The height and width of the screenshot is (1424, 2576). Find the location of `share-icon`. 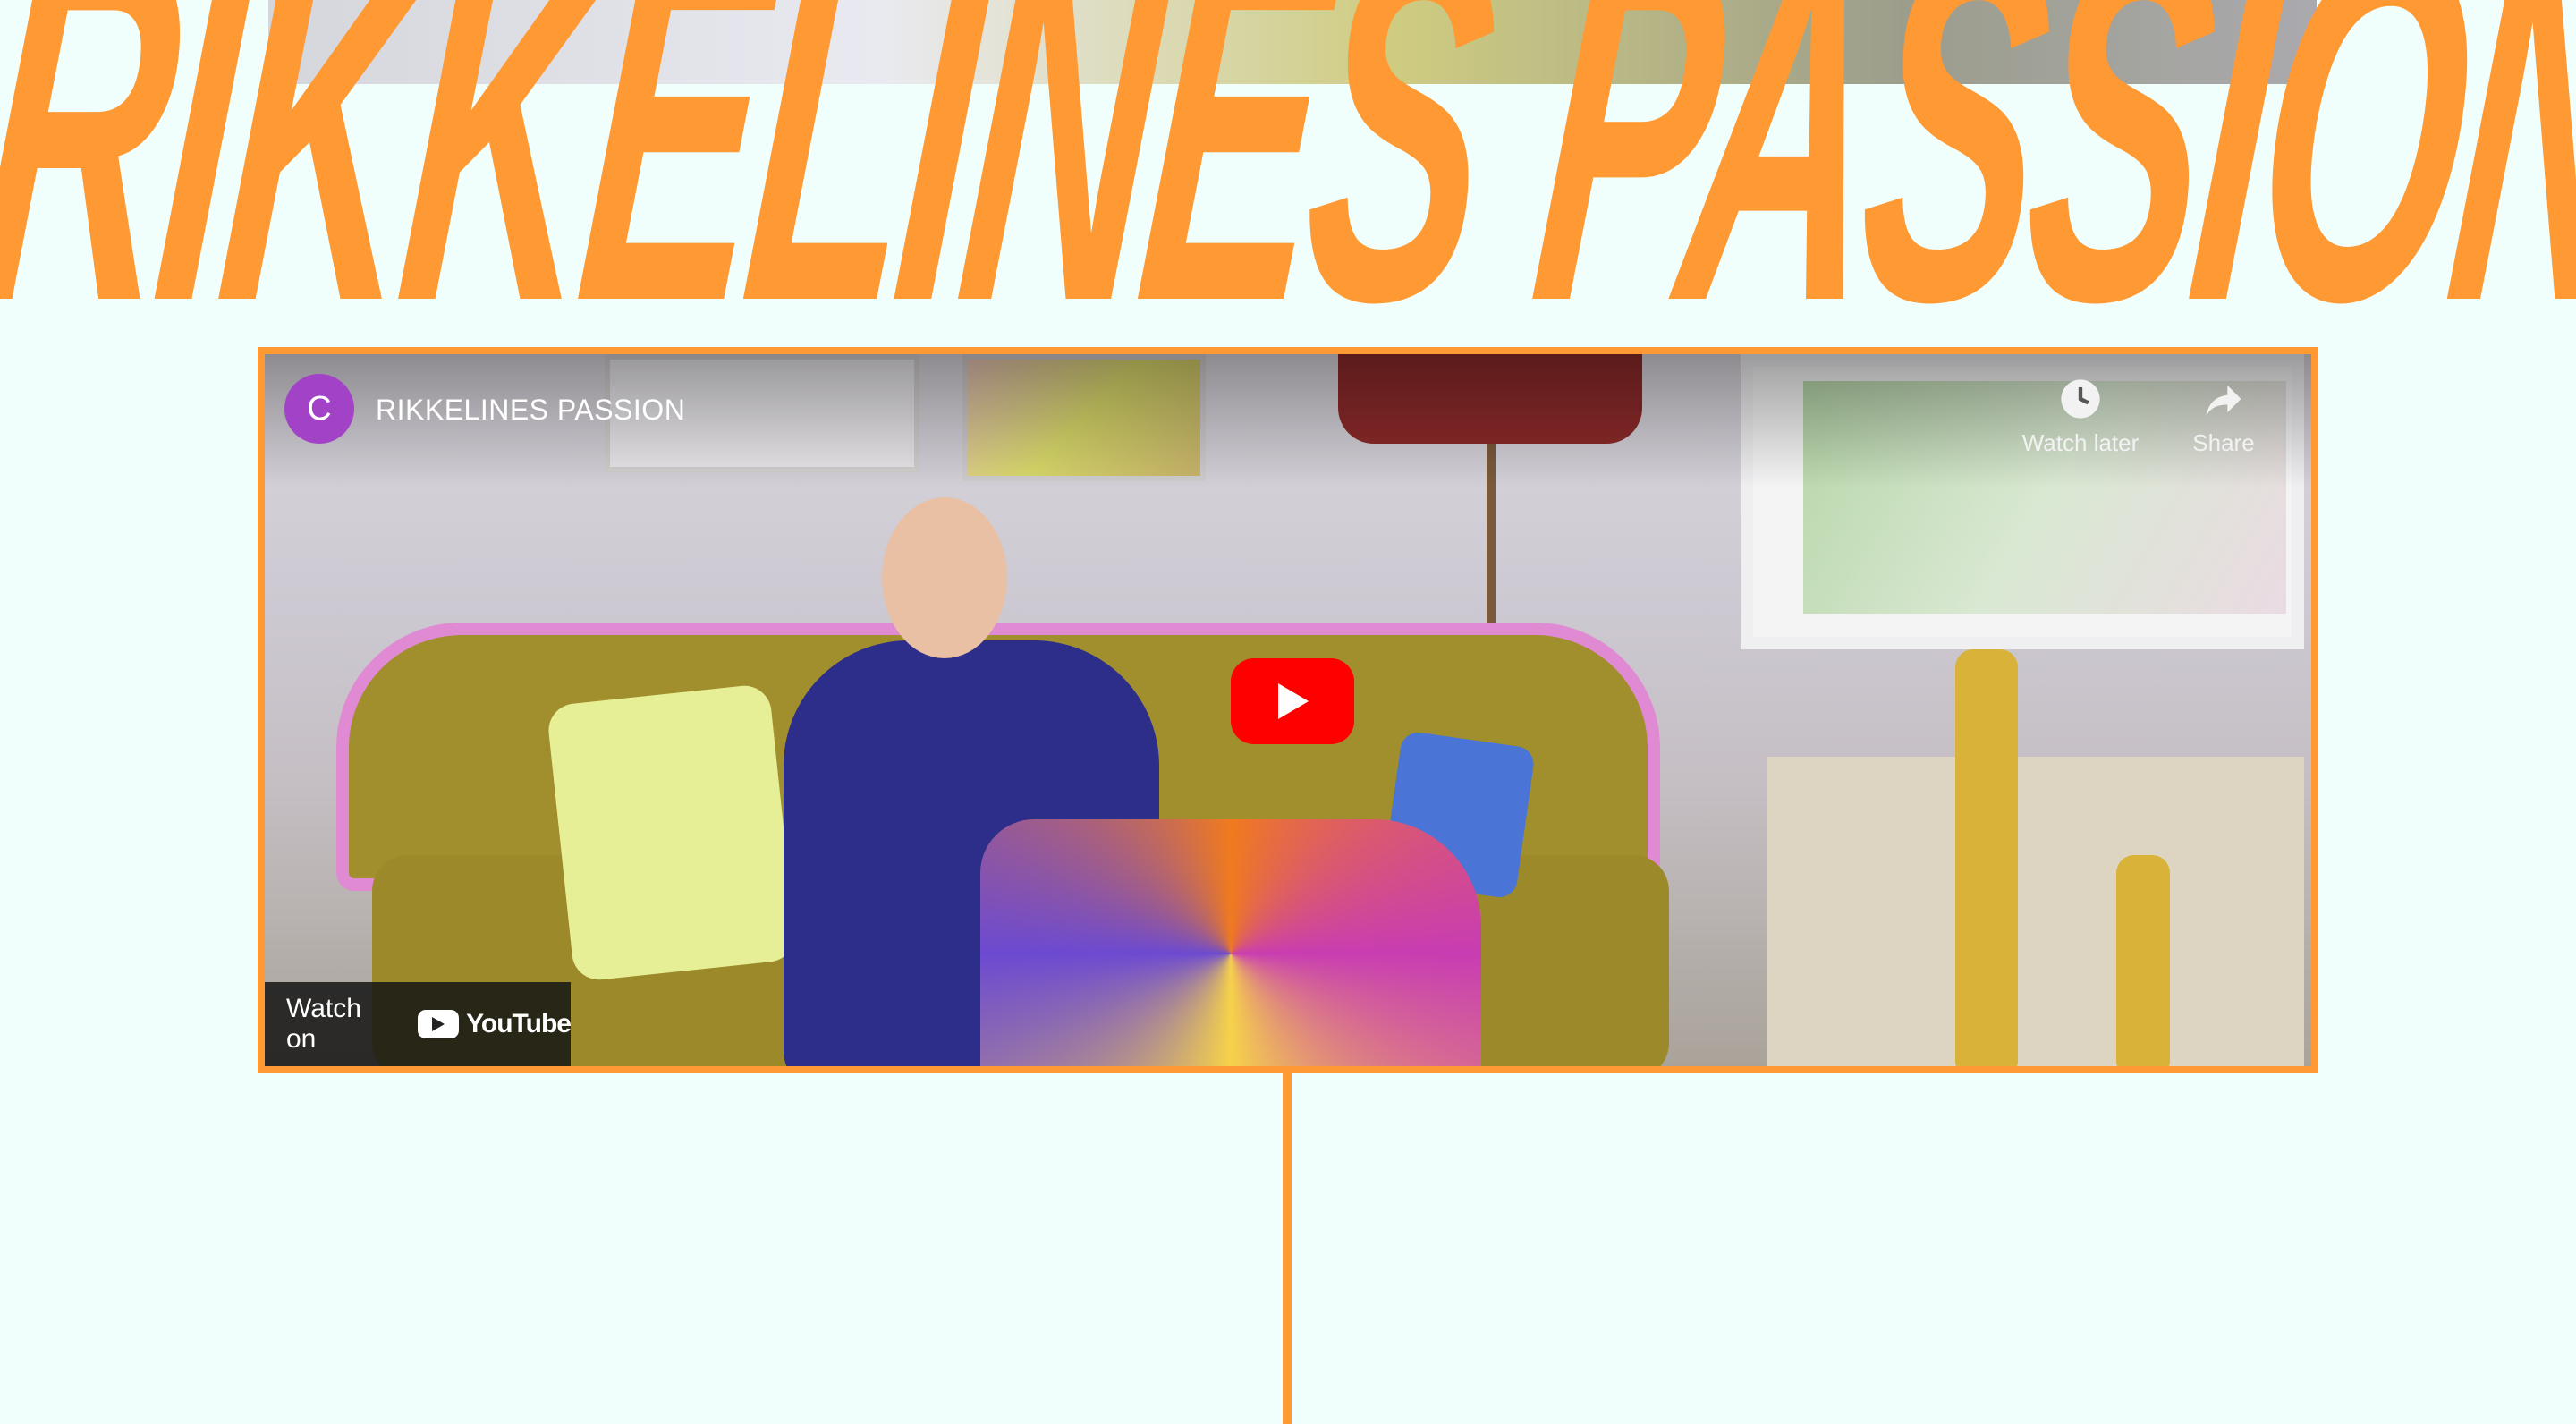

share-icon is located at coordinates (2223, 401).